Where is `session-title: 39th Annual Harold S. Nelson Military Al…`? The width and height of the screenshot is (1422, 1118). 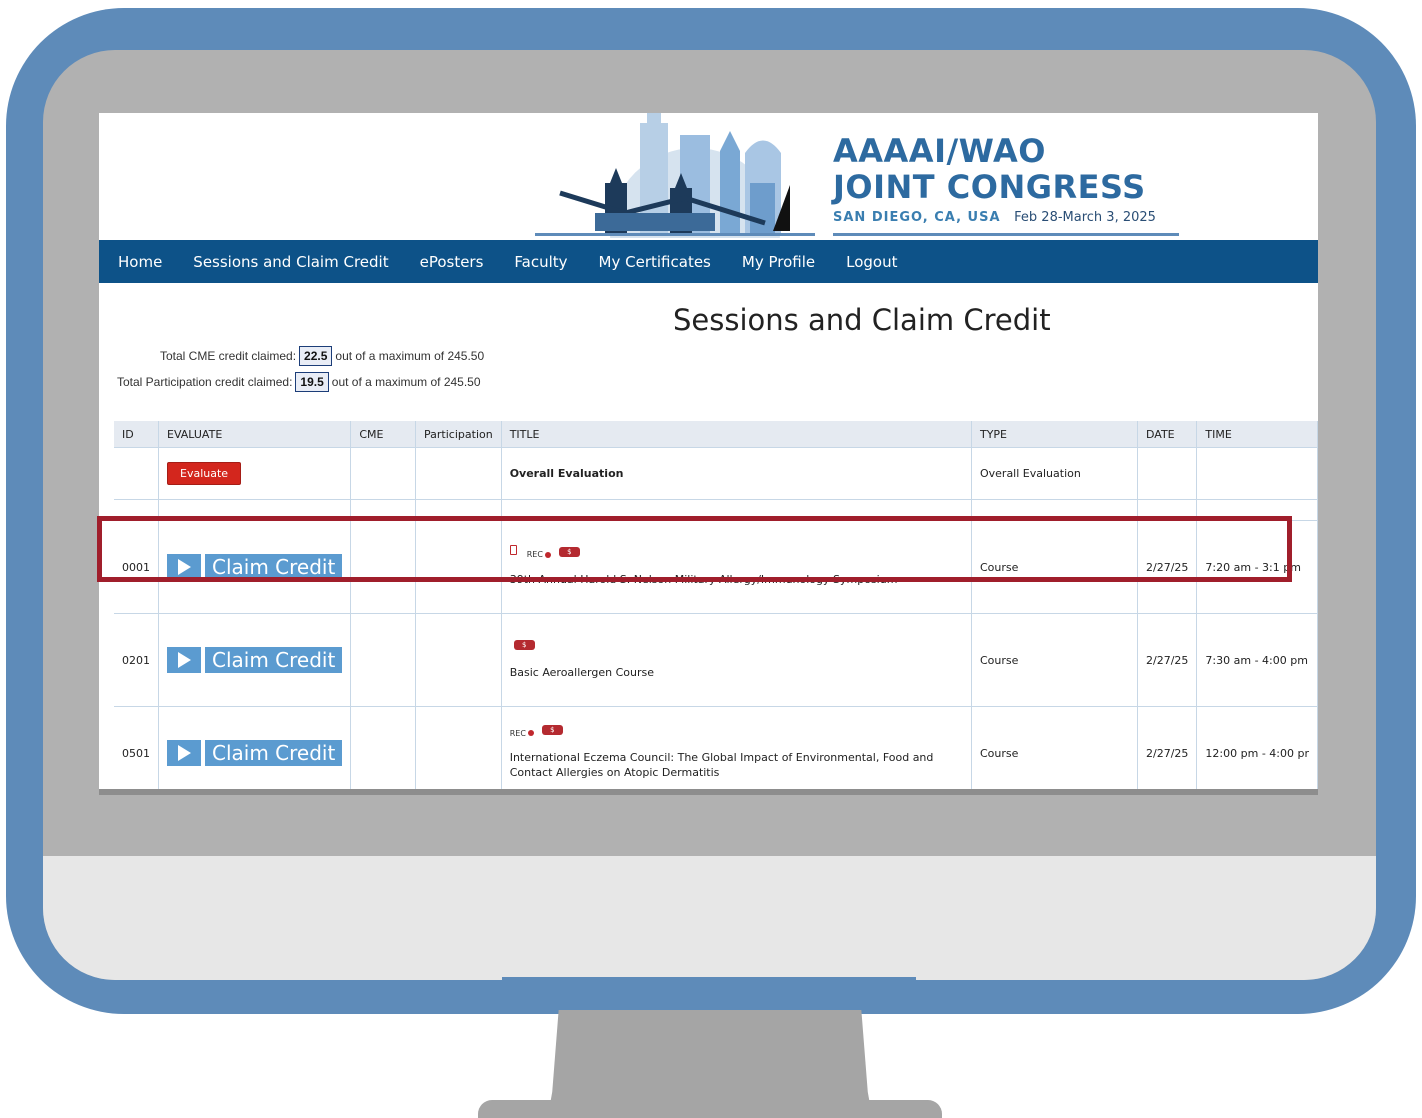
session-title: 39th Annual Harold S. Nelson Military Al… is located at coordinates (736, 579).